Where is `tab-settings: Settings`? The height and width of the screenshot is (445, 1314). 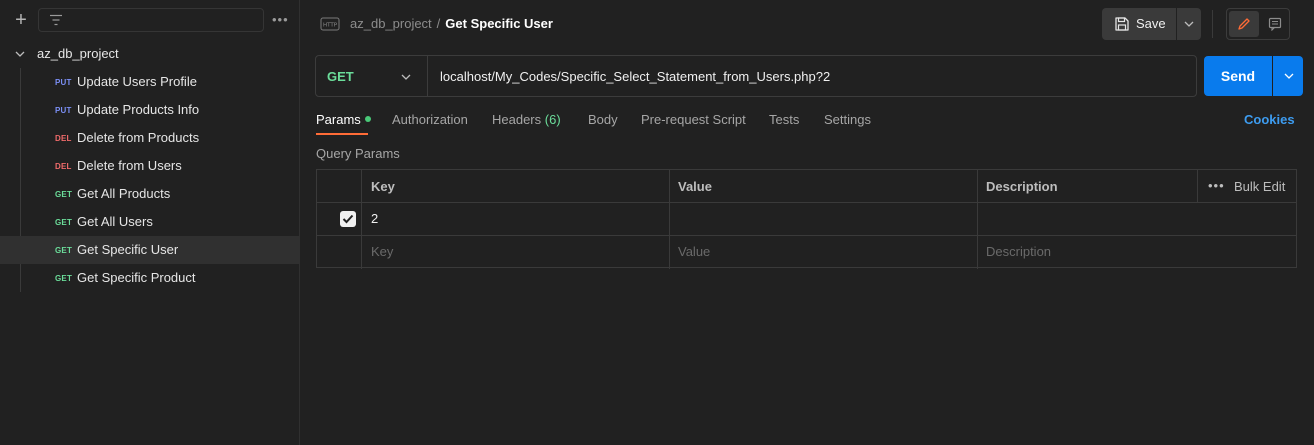
tab-settings: Settings is located at coordinates (847, 119).